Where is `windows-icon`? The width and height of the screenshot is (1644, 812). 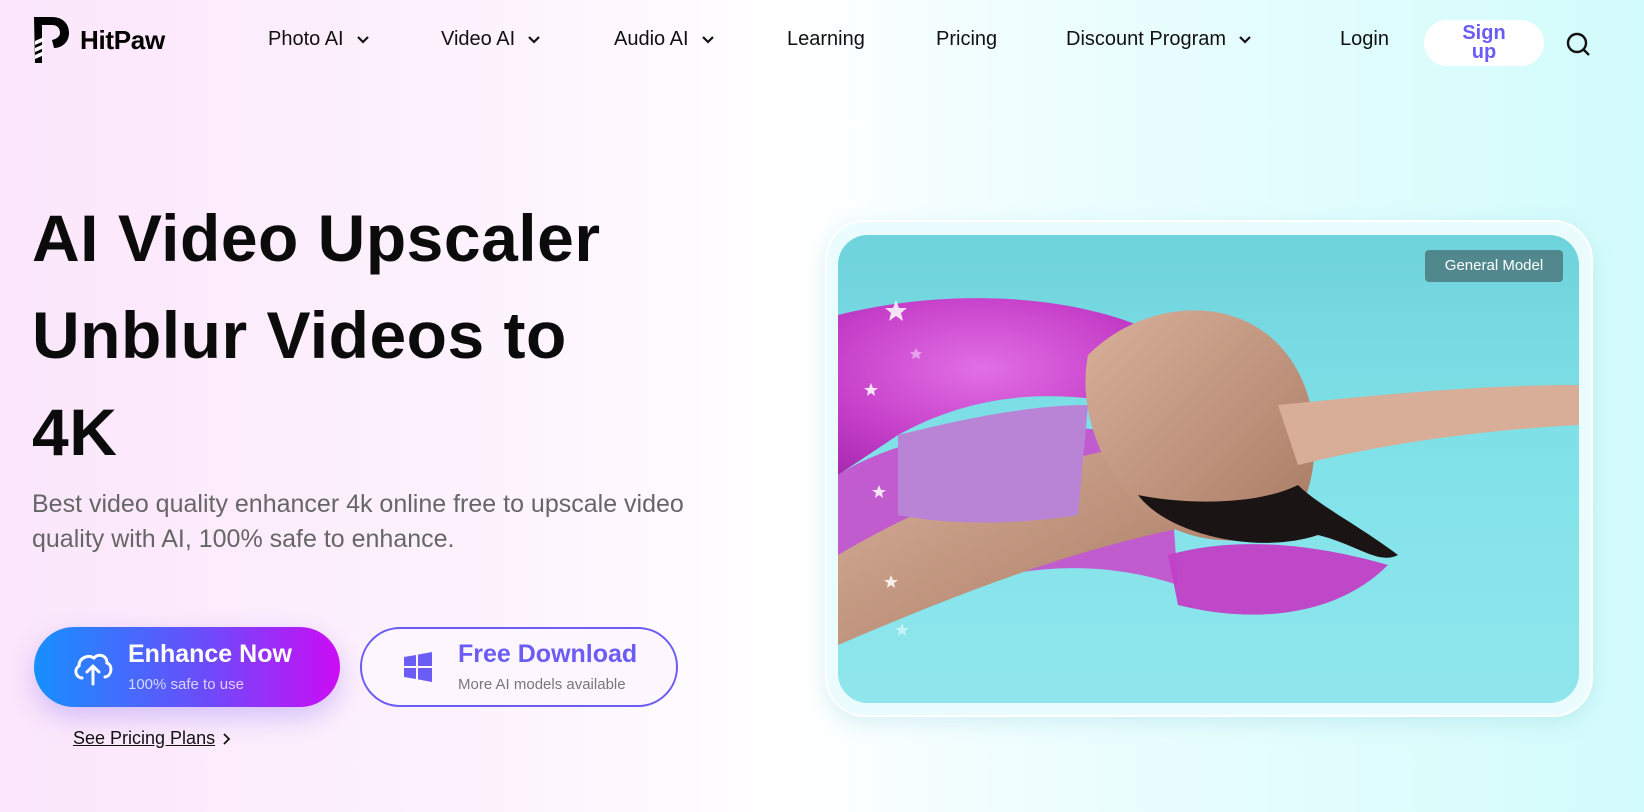 windows-icon is located at coordinates (418, 667).